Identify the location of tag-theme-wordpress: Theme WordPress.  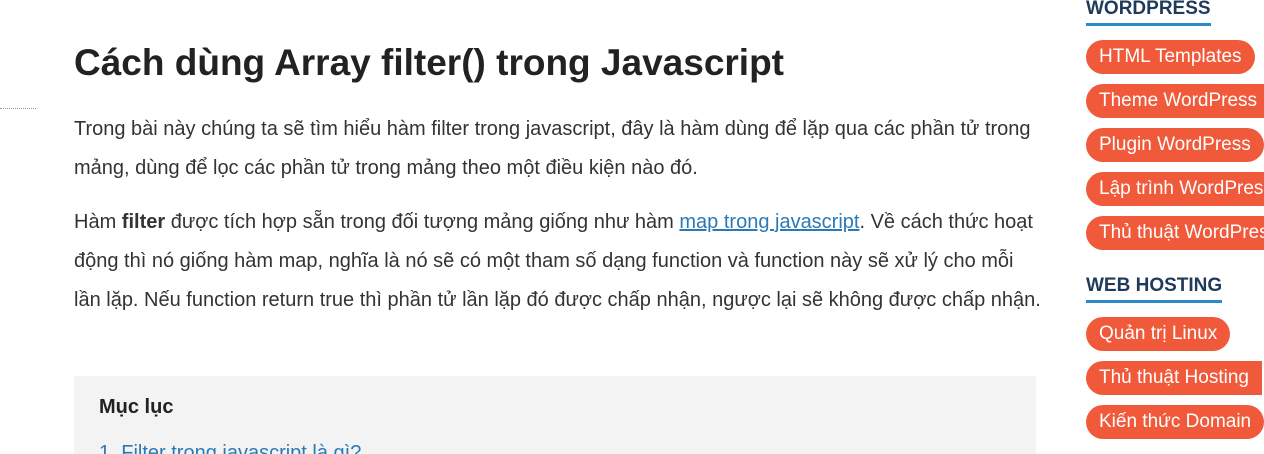
(1175, 101).